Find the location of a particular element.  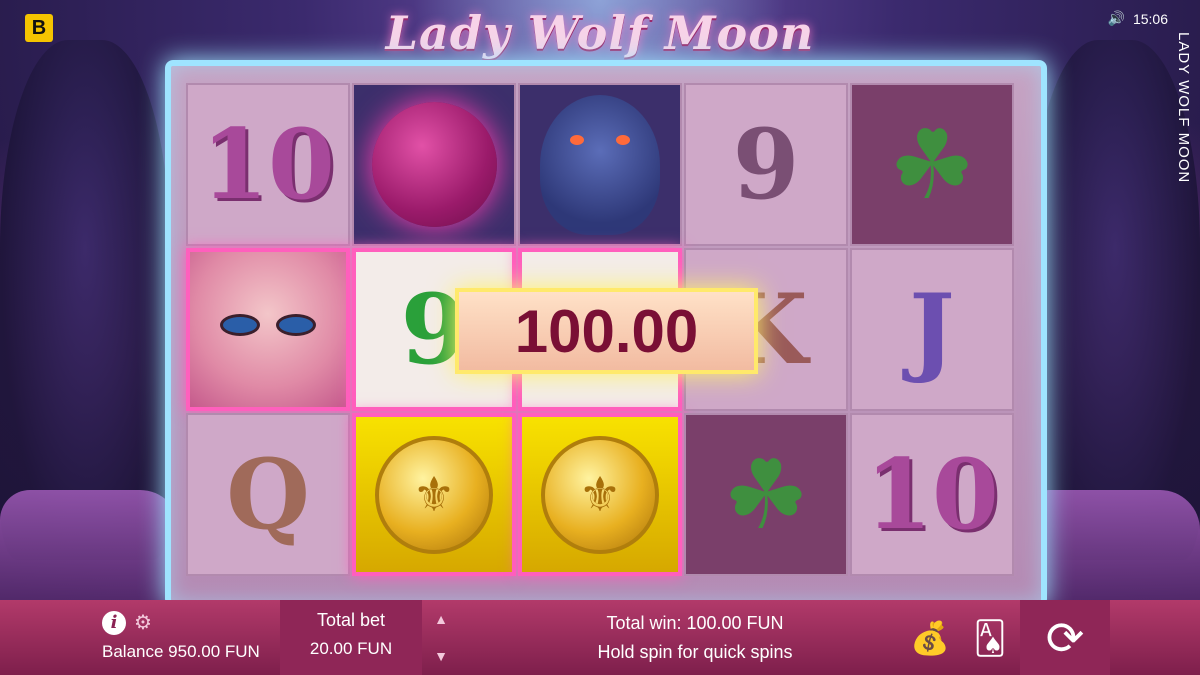

reel-2-row-3: ⚜ is located at coordinates (434, 494).